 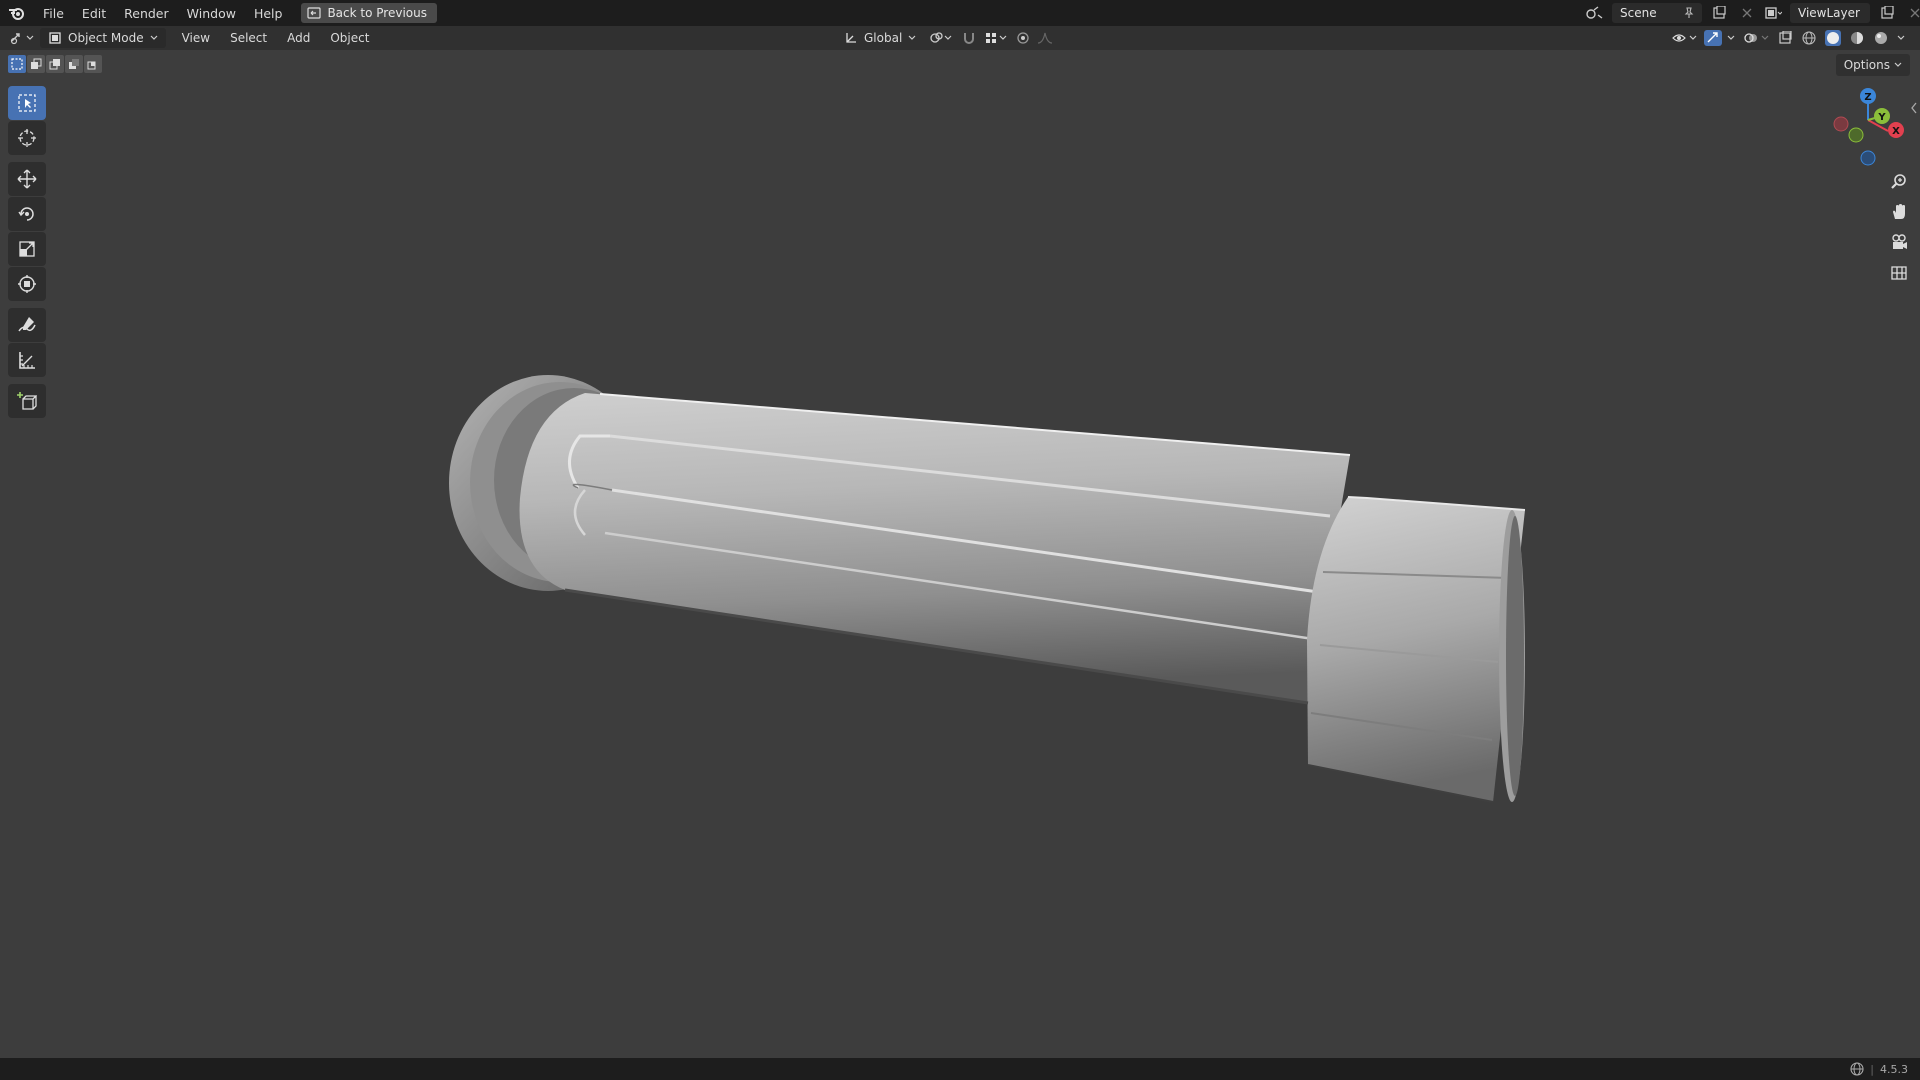 What do you see at coordinates (1856, 135) in the screenshot?
I see `gizmo-neg-y` at bounding box center [1856, 135].